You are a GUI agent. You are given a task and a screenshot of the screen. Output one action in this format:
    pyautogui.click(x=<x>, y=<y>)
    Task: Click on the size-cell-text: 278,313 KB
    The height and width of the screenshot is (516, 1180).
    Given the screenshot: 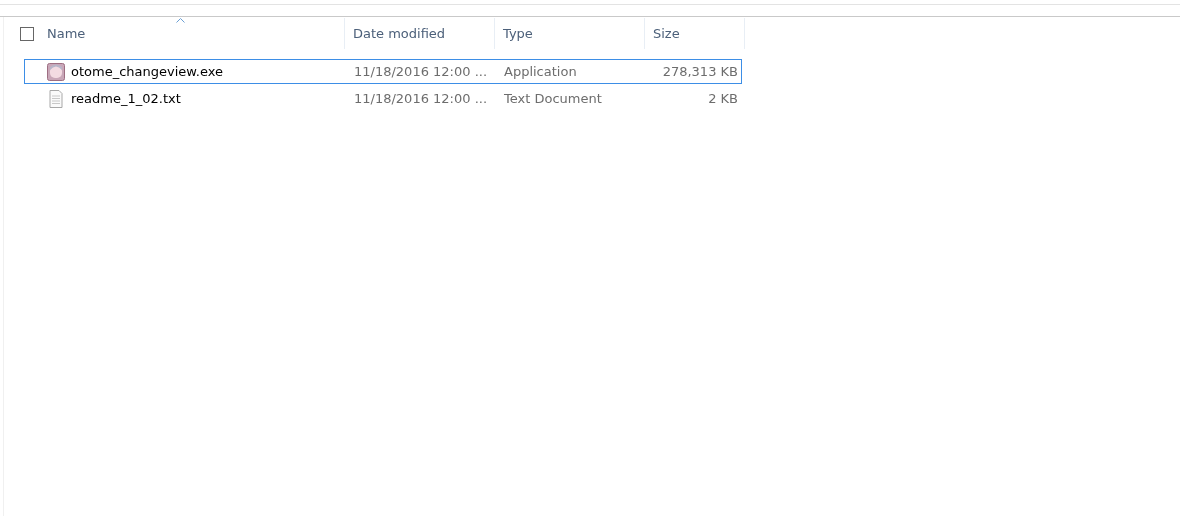 What is the action you would take?
    pyautogui.click(x=700, y=71)
    